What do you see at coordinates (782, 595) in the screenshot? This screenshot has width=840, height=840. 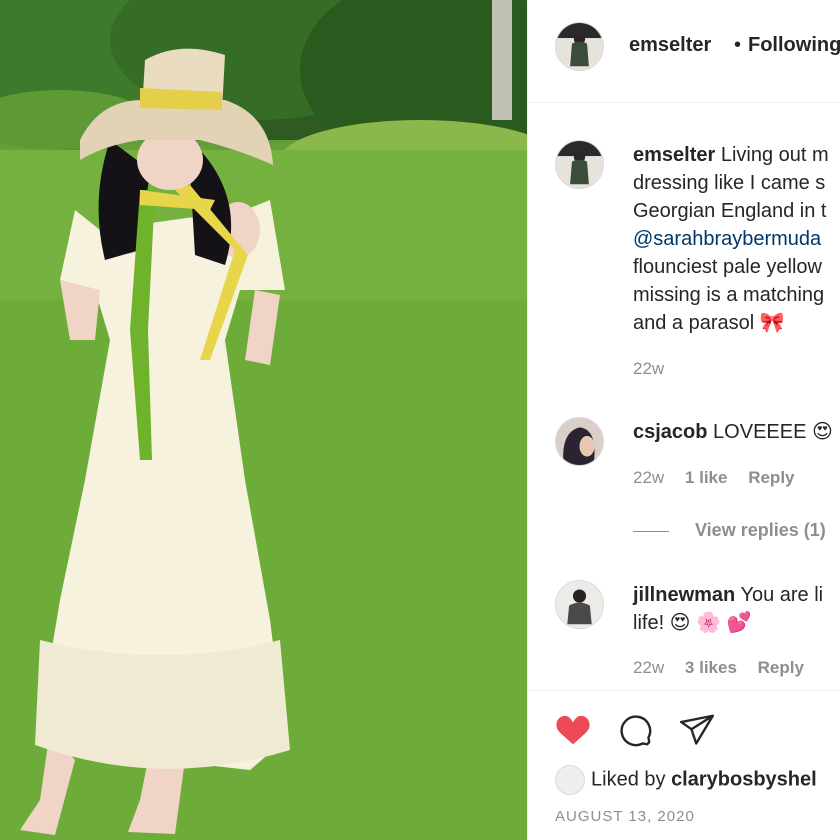 I see `comment-body: You are li` at bounding box center [782, 595].